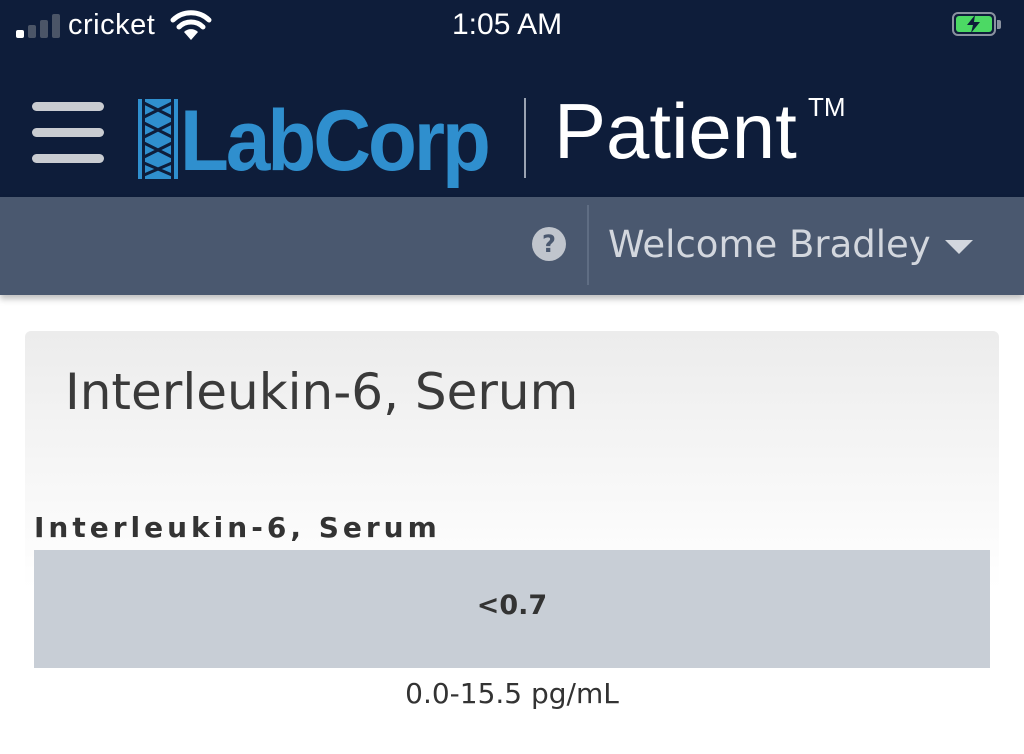 The height and width of the screenshot is (754, 1024). Describe the element at coordinates (675, 131) in the screenshot. I see `product-name: Patient` at that location.